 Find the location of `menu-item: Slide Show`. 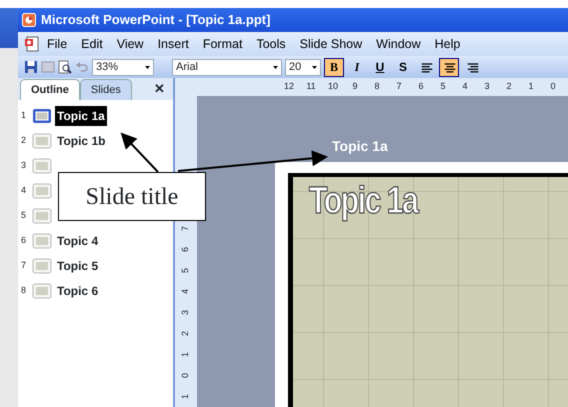

menu-item: Slide Show is located at coordinates (331, 44).